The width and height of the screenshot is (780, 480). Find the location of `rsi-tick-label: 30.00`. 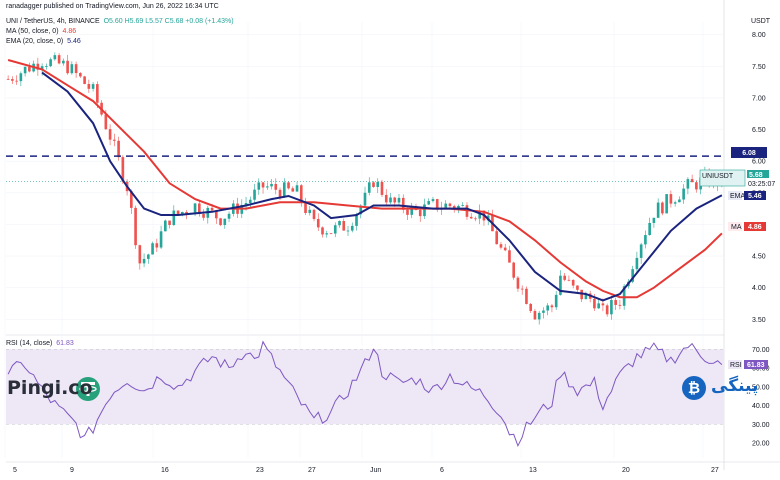

rsi-tick-label: 30.00 is located at coordinates (761, 425).